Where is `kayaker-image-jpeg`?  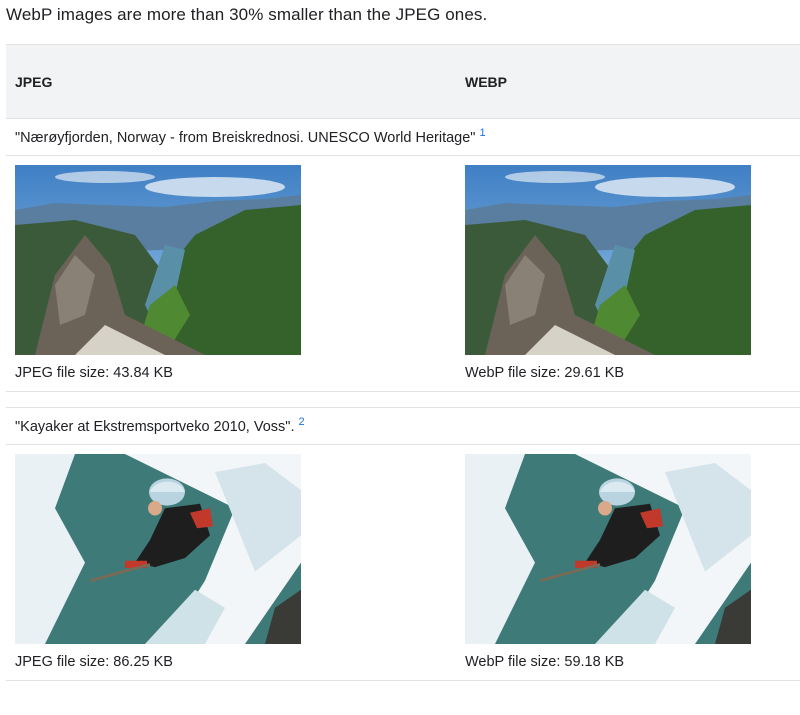 kayaker-image-jpeg is located at coordinates (158, 549).